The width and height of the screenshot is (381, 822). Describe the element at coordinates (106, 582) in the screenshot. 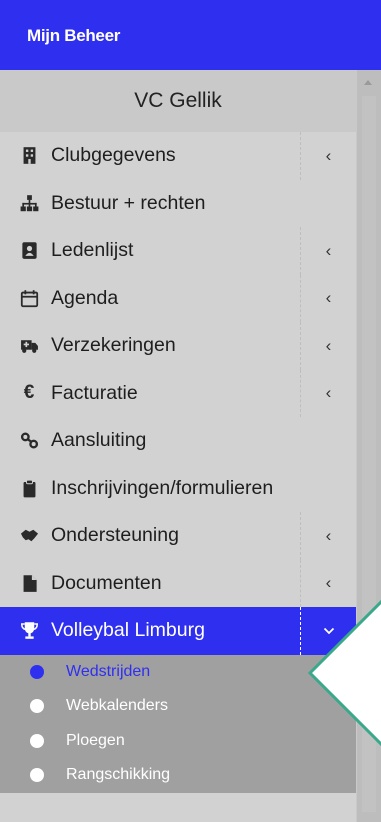

I see `sidebar-item-label: Documenten` at that location.